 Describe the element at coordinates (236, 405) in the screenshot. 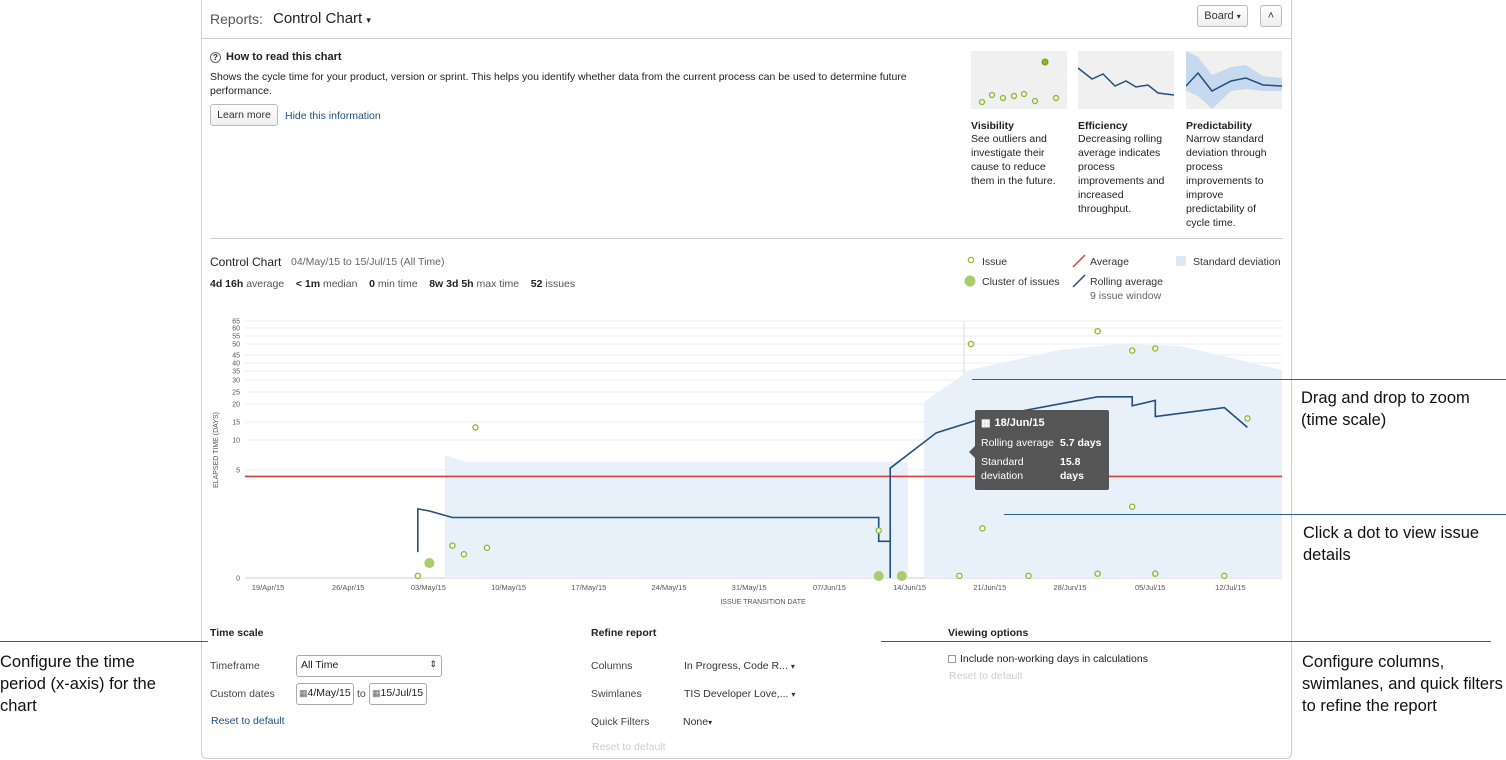

I see `y-tick-label: 20` at that location.